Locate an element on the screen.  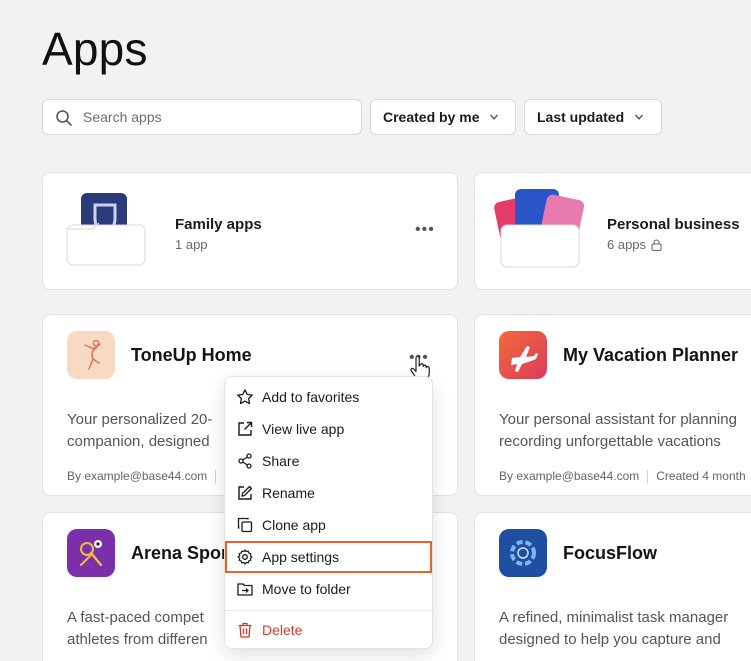
sort-dropdown: Last updated is located at coordinates (593, 117).